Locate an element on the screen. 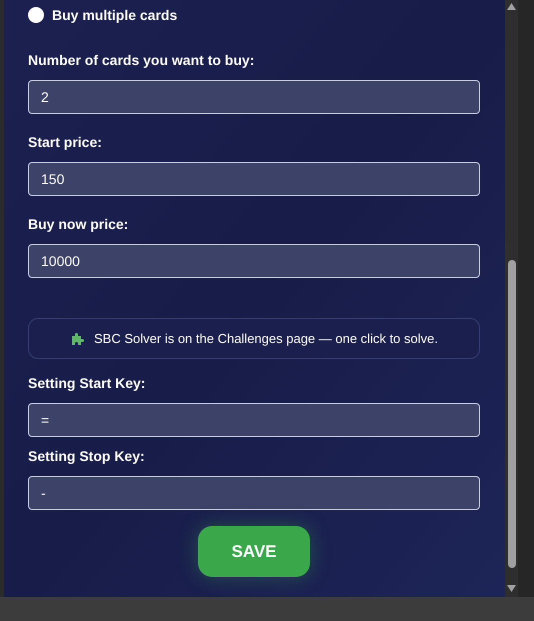  input-field: 150 is located at coordinates (254, 179).